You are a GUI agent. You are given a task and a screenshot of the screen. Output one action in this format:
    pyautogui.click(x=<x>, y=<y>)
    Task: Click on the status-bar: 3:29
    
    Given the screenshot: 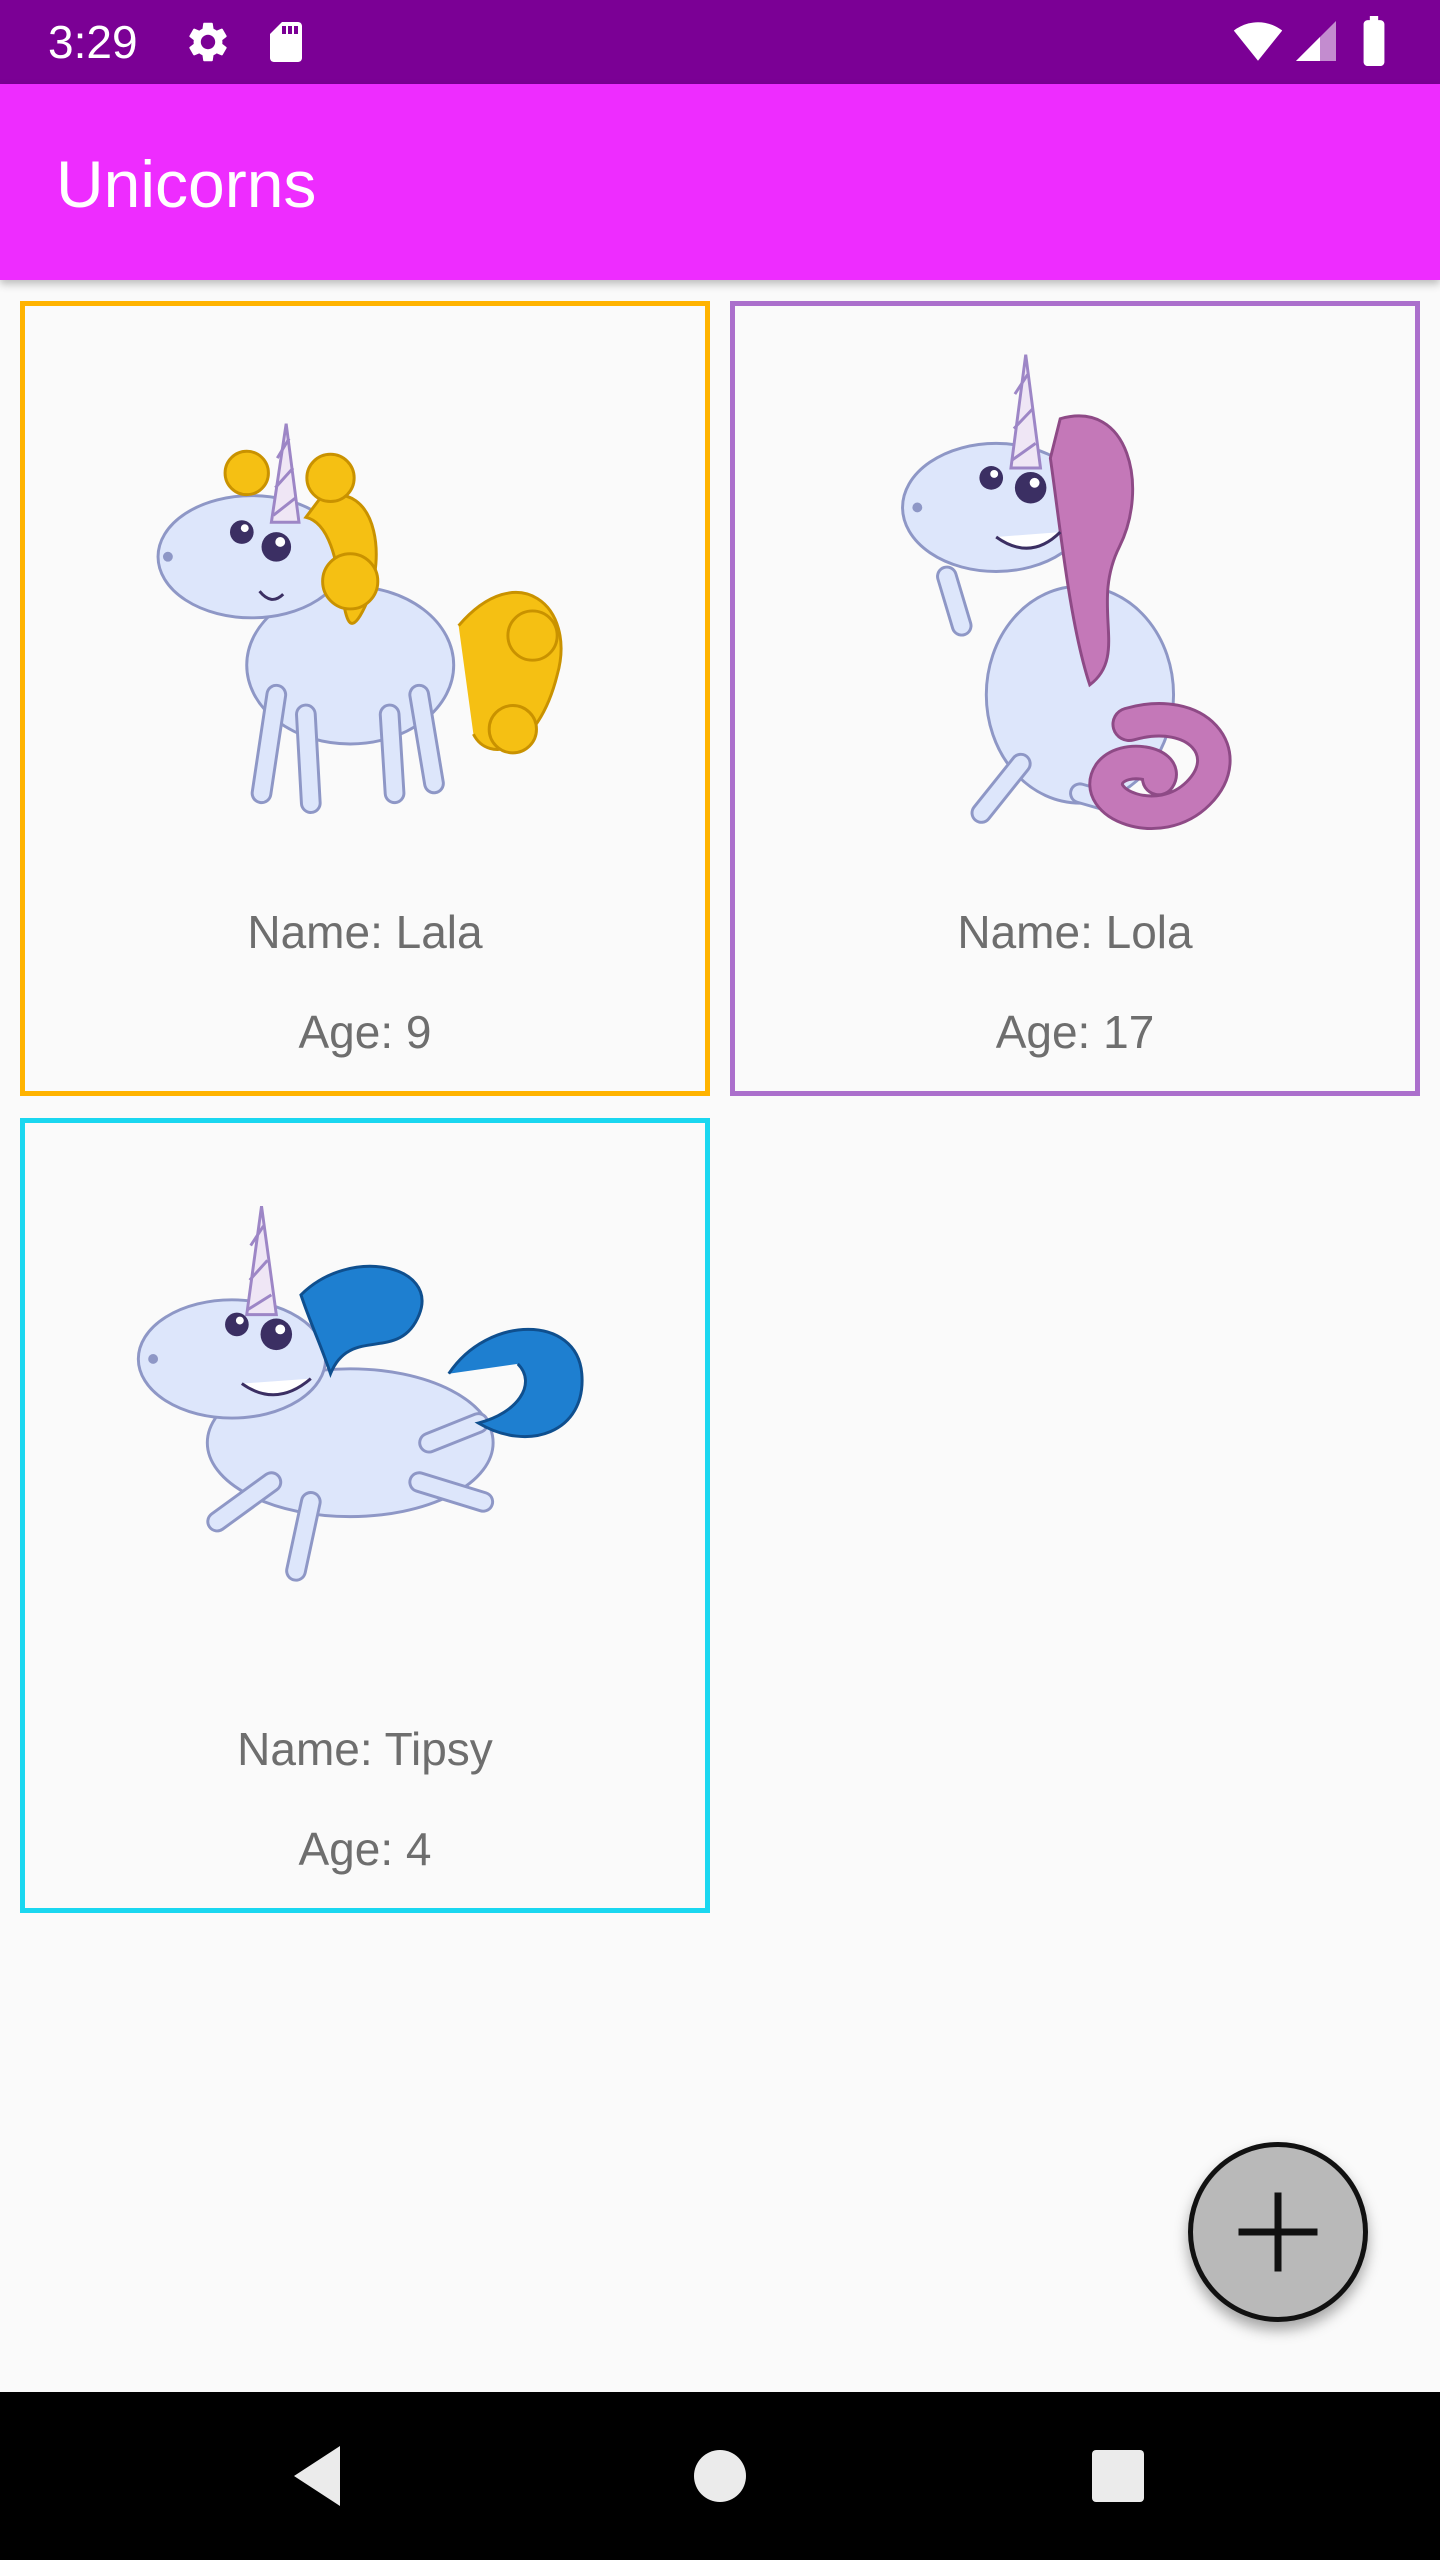 What is the action you would take?
    pyautogui.click(x=720, y=42)
    